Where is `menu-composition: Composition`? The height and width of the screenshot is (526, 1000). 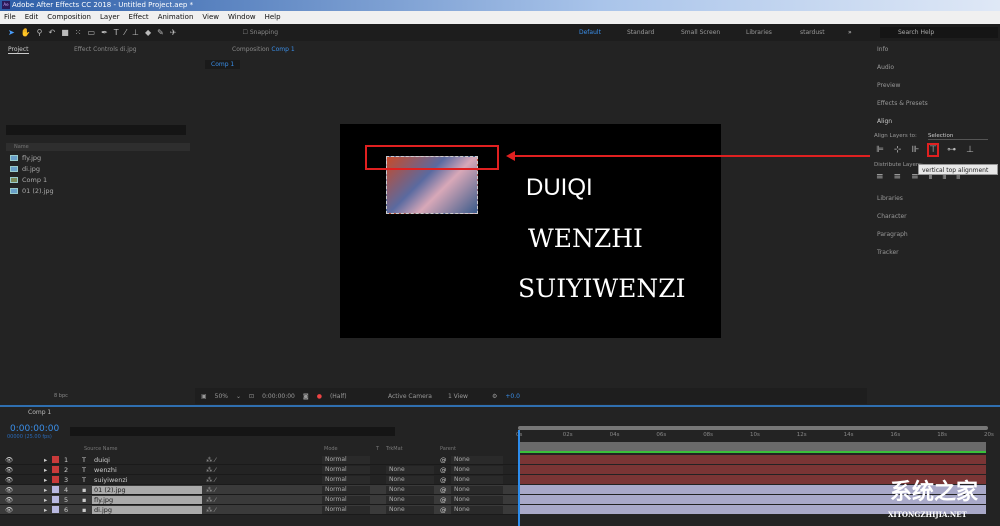
menu-composition: Composition is located at coordinates (69, 17).